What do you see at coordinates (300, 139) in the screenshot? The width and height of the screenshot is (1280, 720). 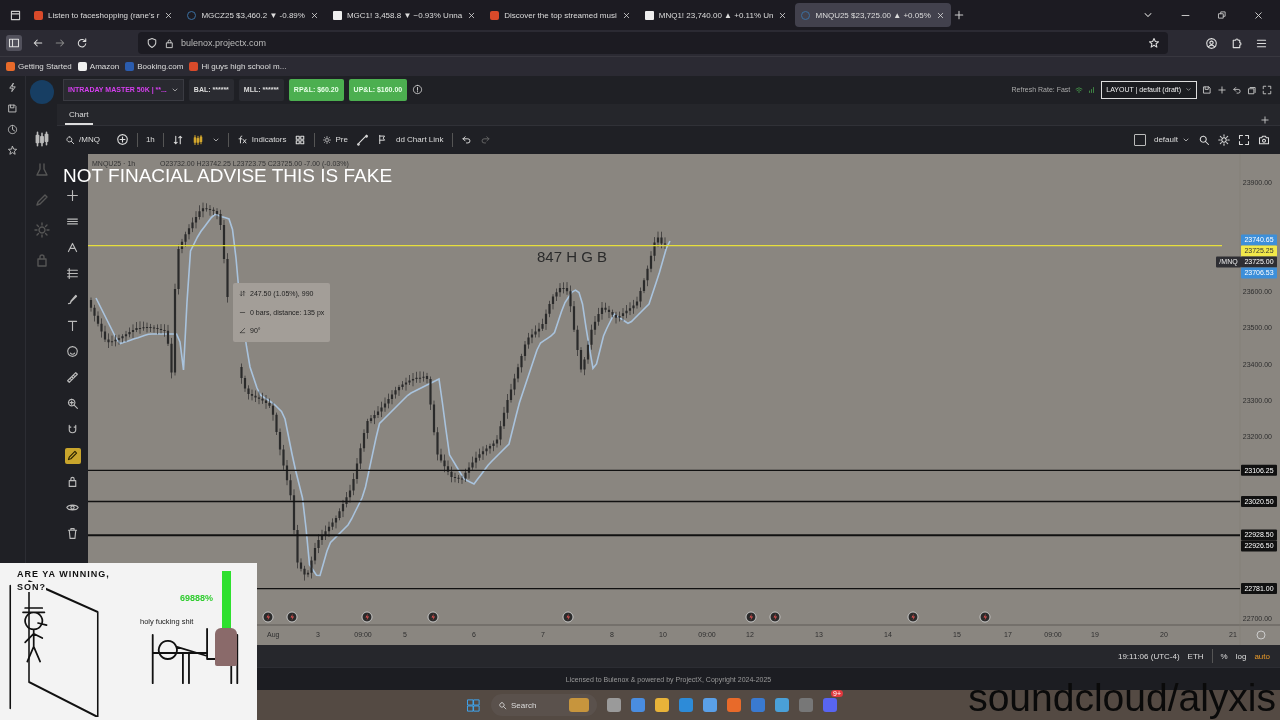 I see `grid-icon` at bounding box center [300, 139].